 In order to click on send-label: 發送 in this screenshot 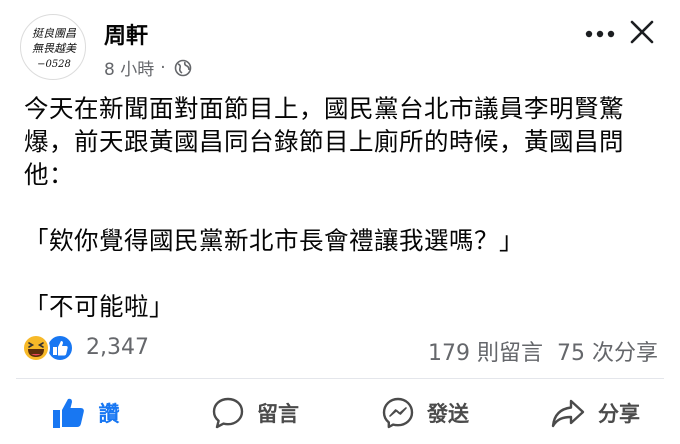, I will do `click(448, 414)`.